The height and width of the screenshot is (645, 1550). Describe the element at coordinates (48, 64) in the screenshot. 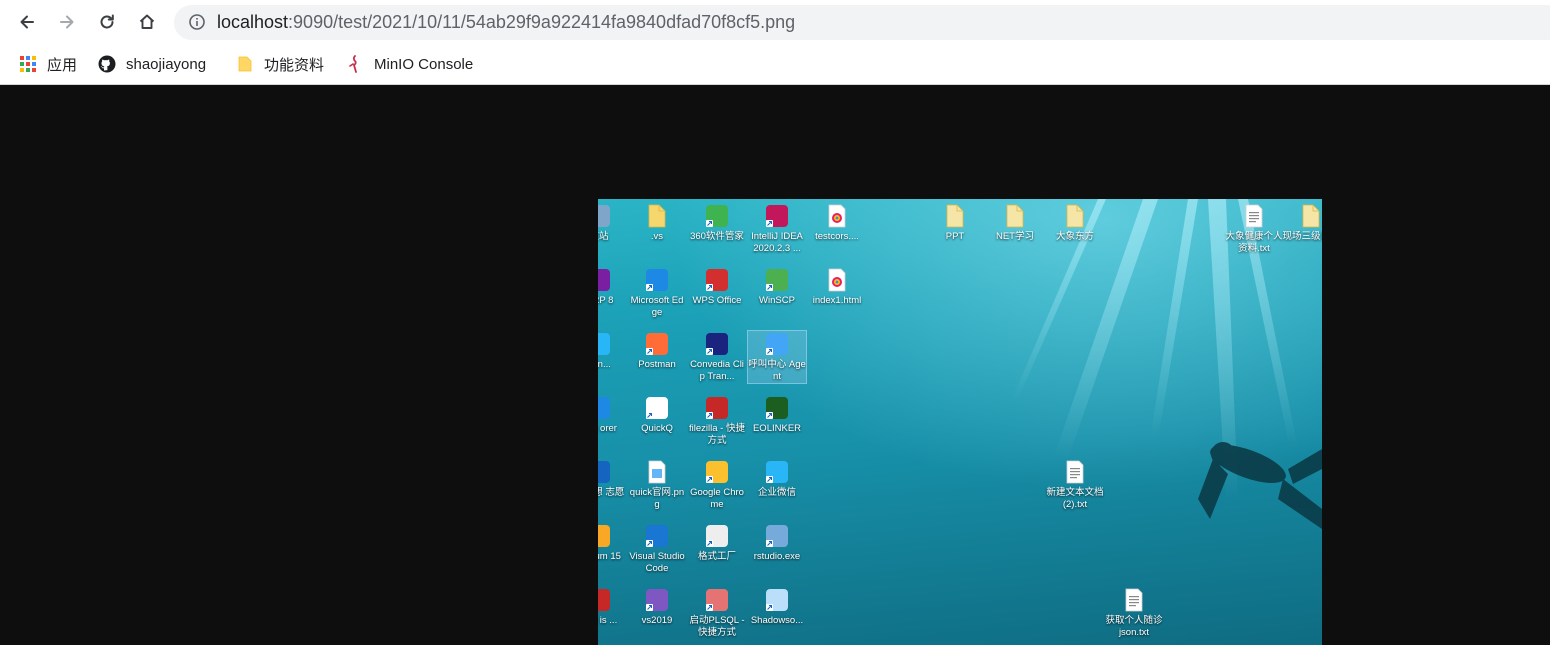

I see `bookmark-apps: 应用` at that location.